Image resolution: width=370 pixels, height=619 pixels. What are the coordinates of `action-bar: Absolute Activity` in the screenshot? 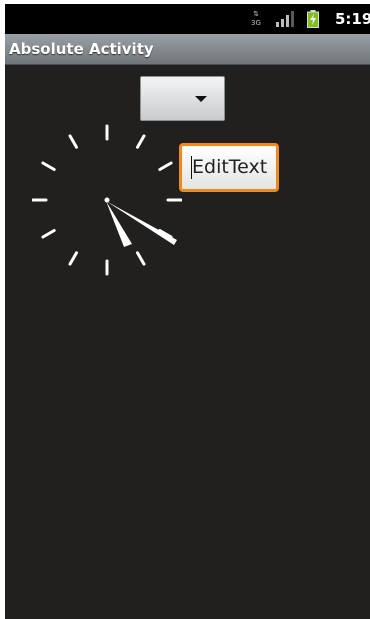 It's located at (187, 49).